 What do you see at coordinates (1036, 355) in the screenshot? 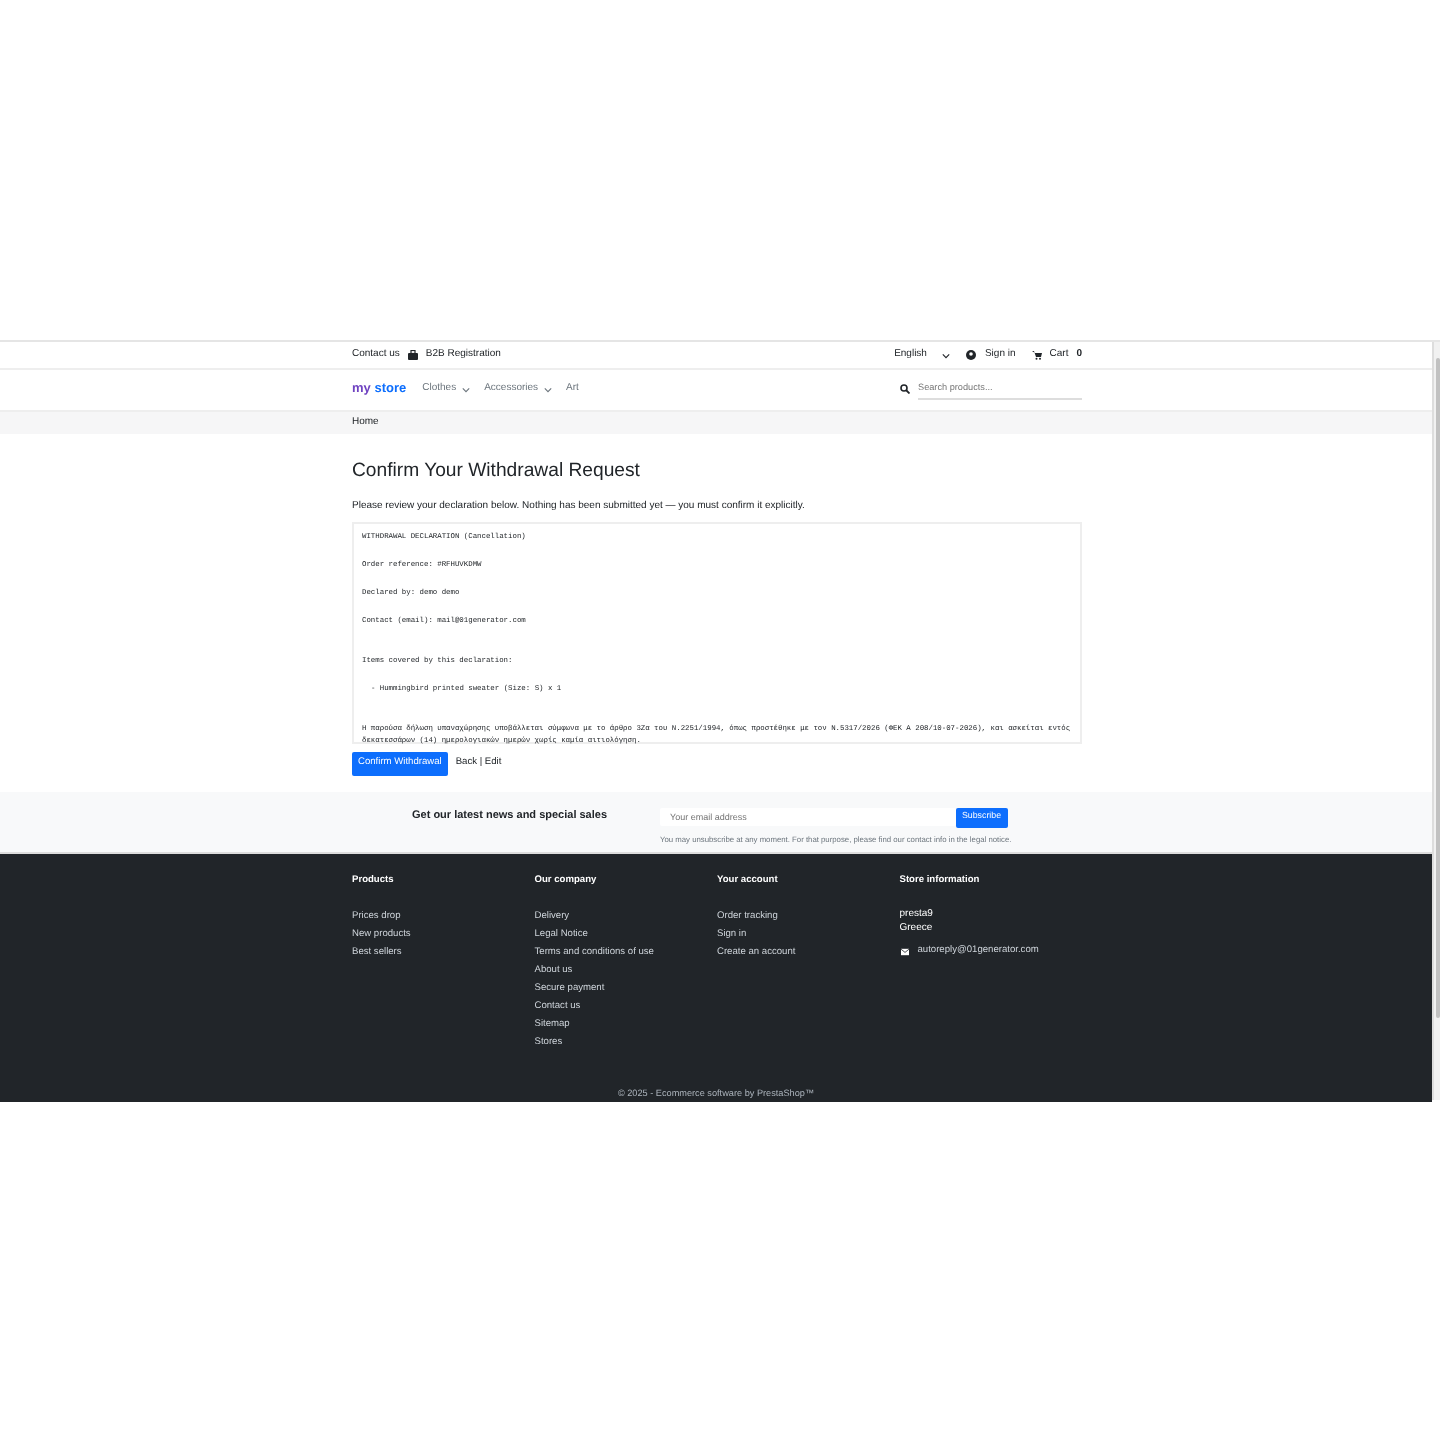
I see `cart-icon` at bounding box center [1036, 355].